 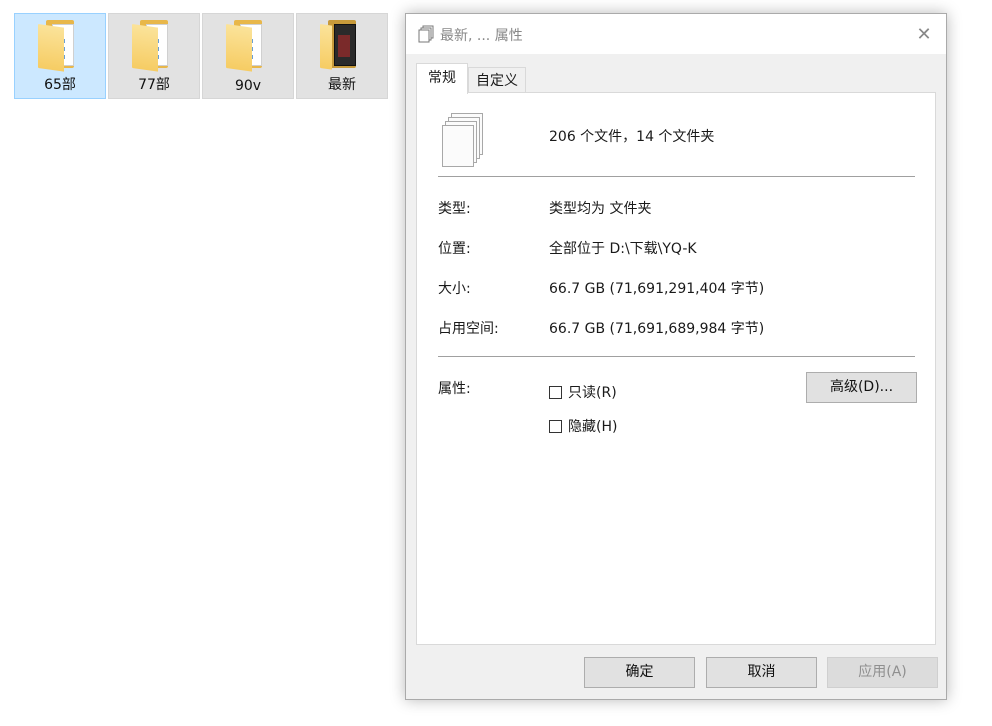 What do you see at coordinates (60, 85) in the screenshot?
I see `folder-label: 65部` at bounding box center [60, 85].